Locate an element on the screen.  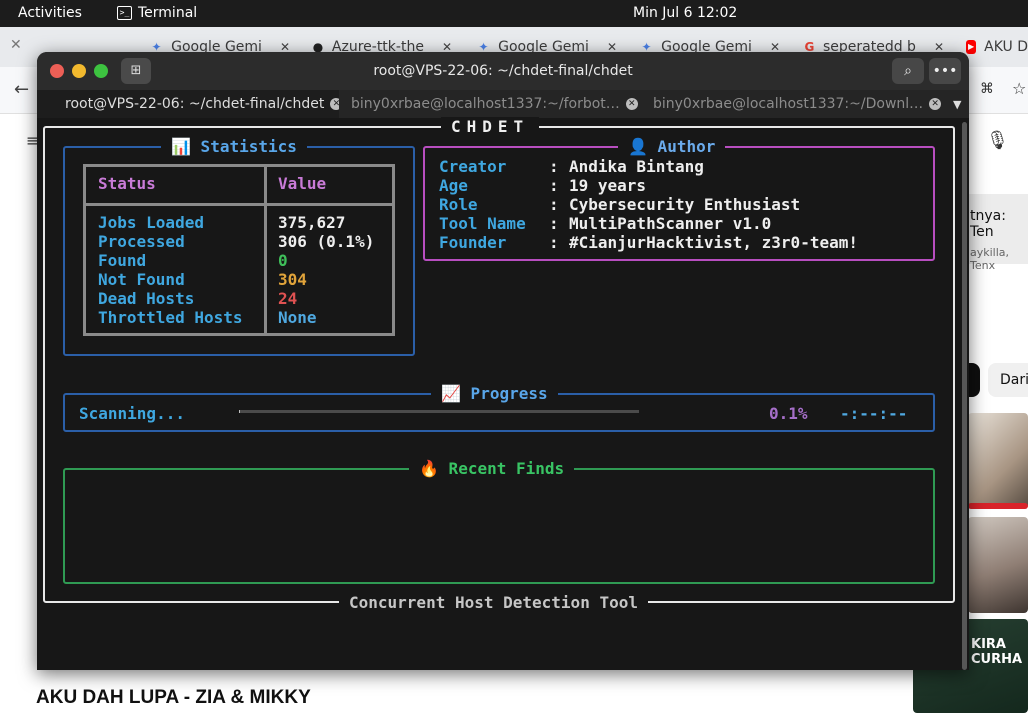
snippet-text: tnya: Ten is located at coordinates (988, 224).